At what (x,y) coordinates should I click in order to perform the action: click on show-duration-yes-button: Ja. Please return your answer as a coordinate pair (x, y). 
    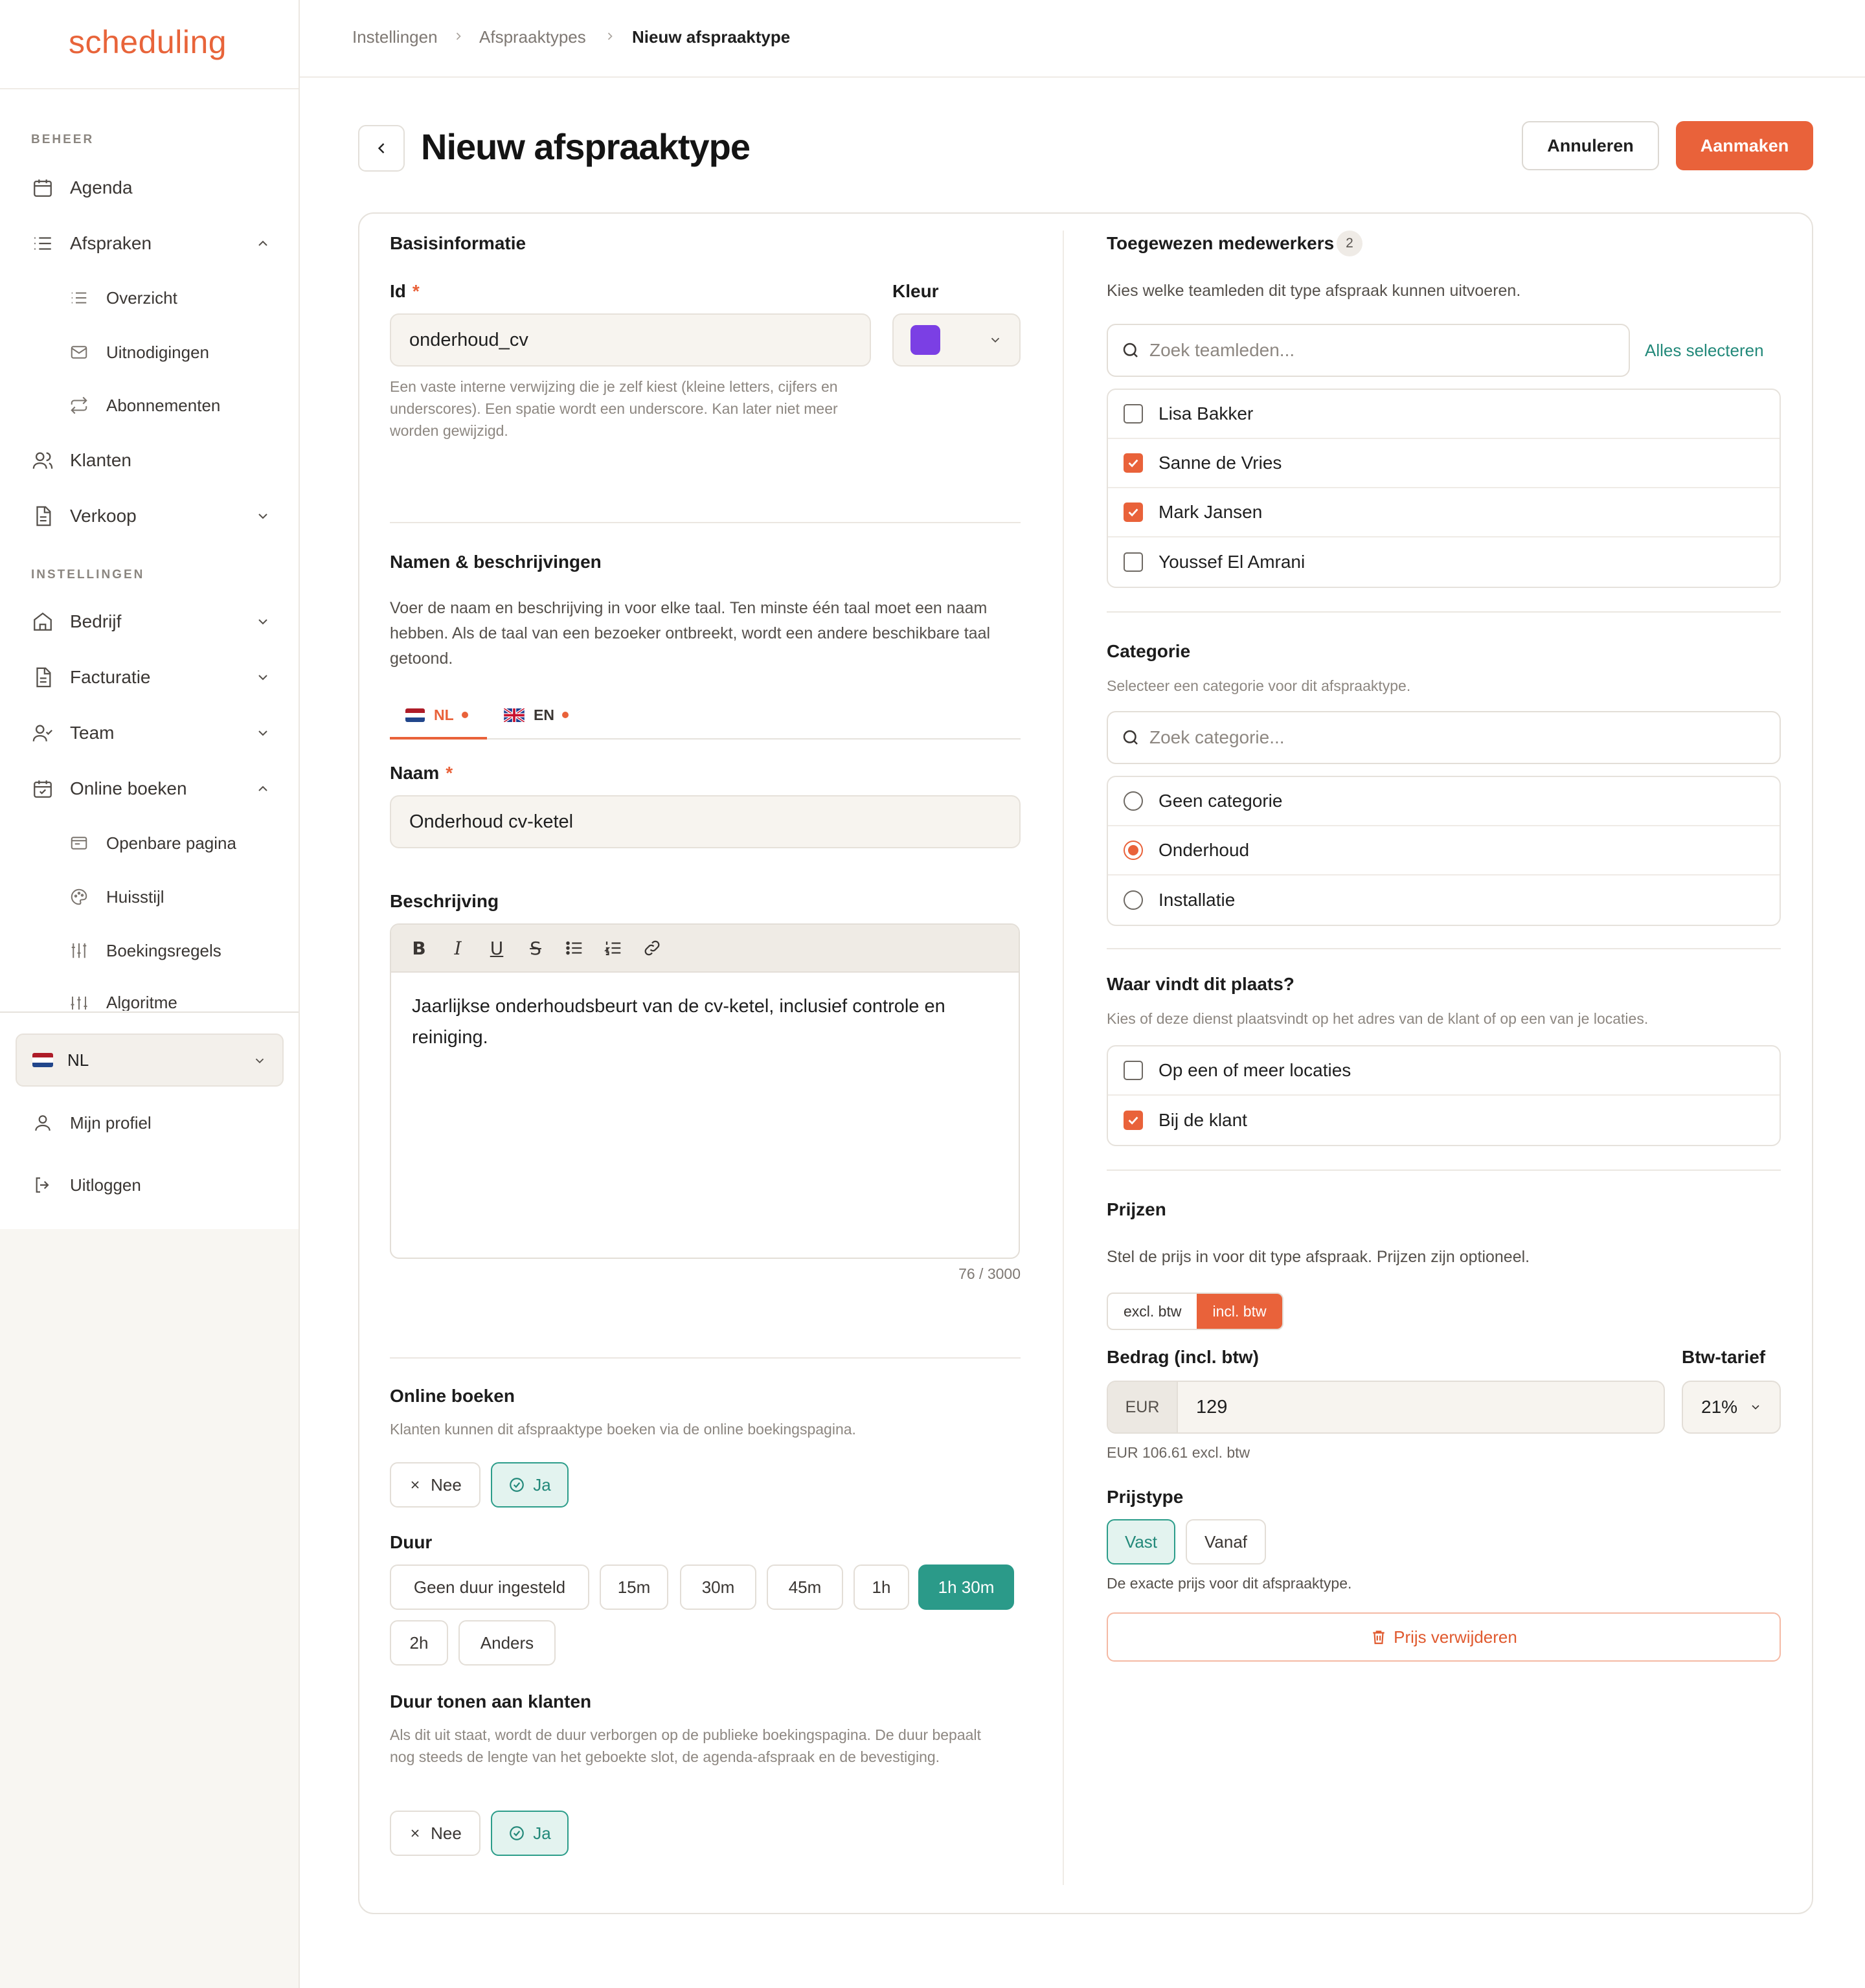
    Looking at the image, I should click on (530, 1834).